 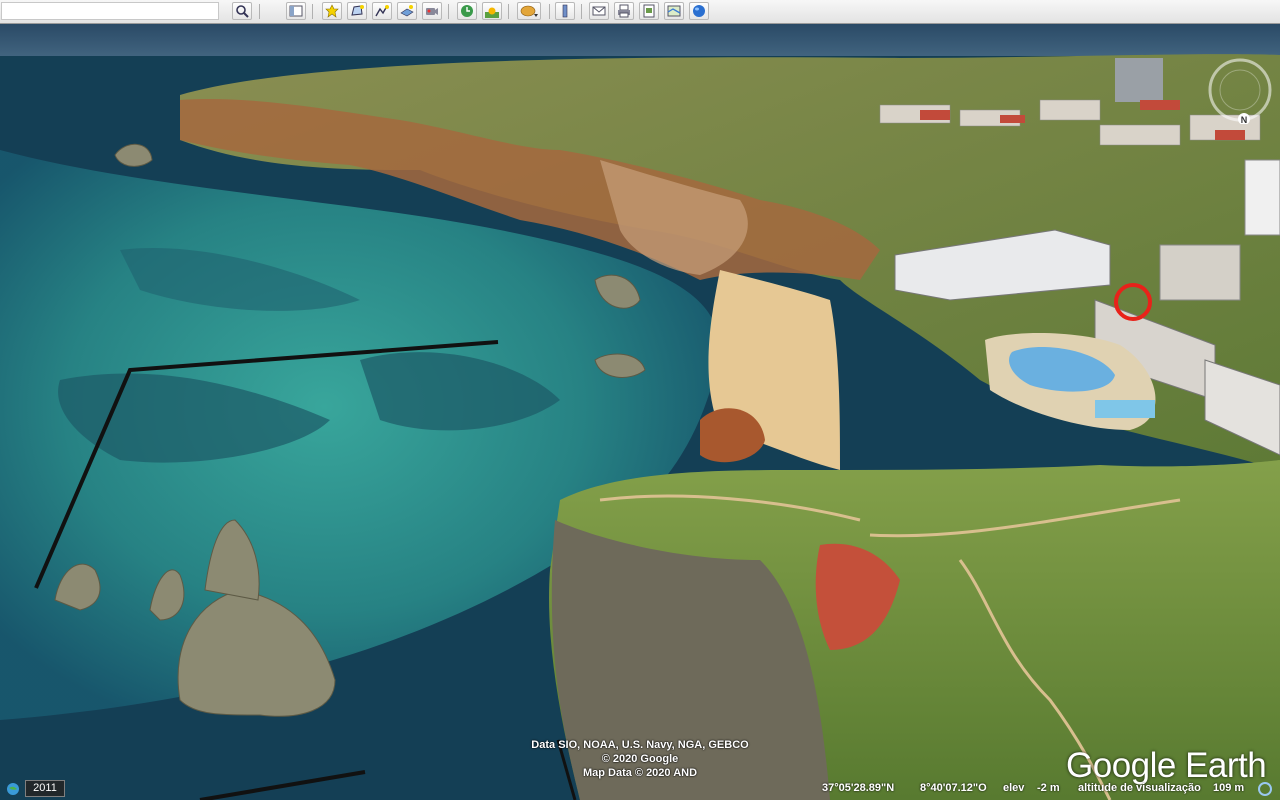 I want to click on compass-control: N, so click(x=1240, y=90).